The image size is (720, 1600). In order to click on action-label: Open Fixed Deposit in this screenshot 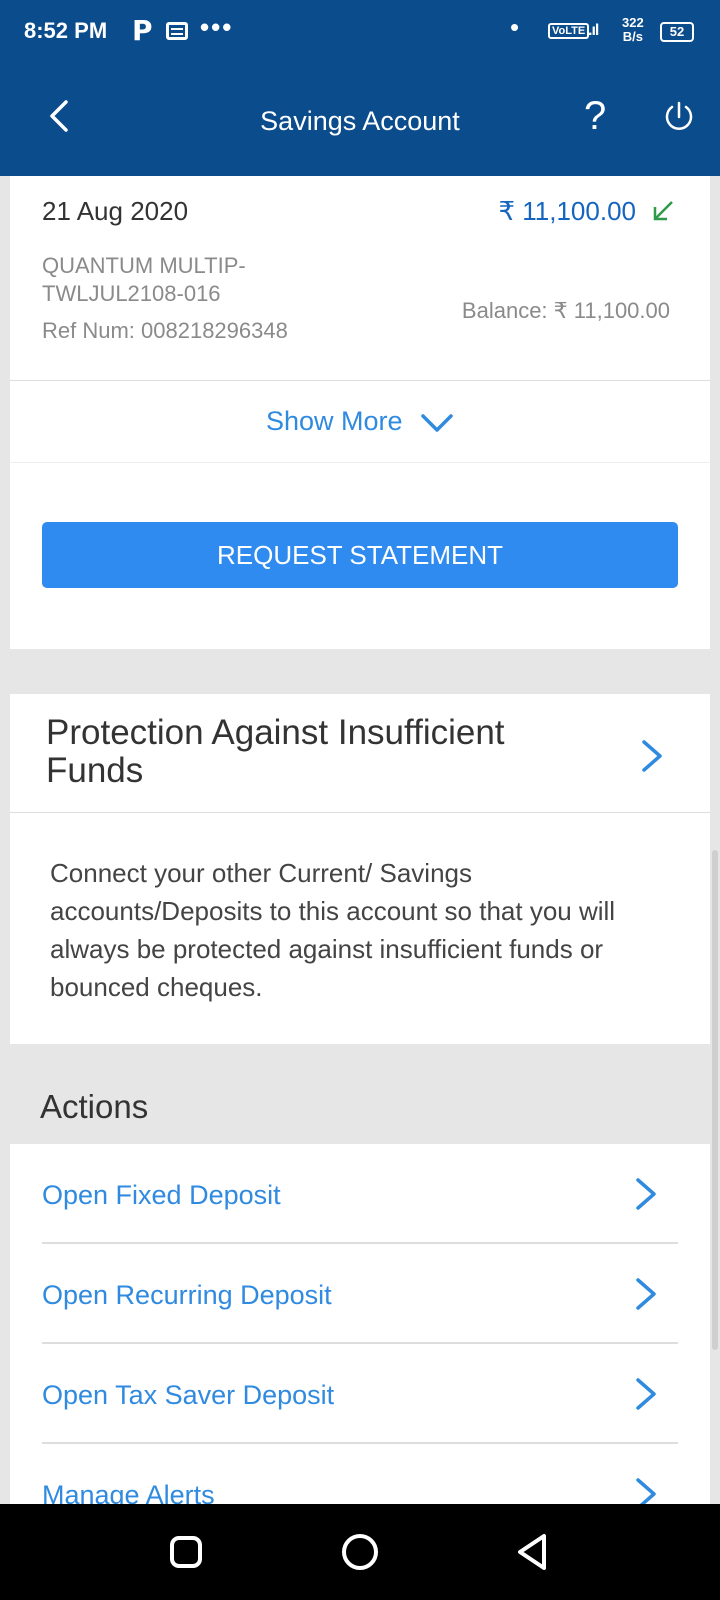, I will do `click(161, 1195)`.